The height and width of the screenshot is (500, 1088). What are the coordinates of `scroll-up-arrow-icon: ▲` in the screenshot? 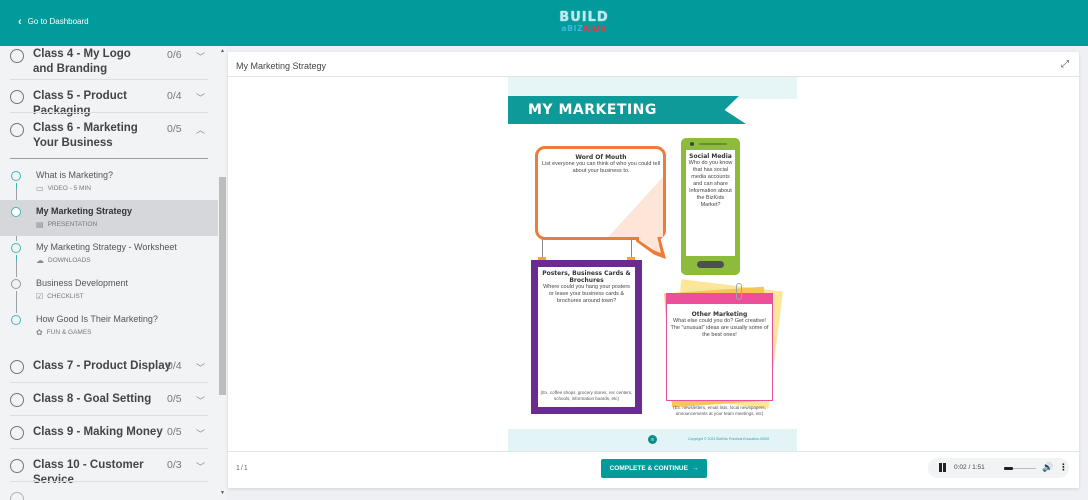 It's located at (222, 51).